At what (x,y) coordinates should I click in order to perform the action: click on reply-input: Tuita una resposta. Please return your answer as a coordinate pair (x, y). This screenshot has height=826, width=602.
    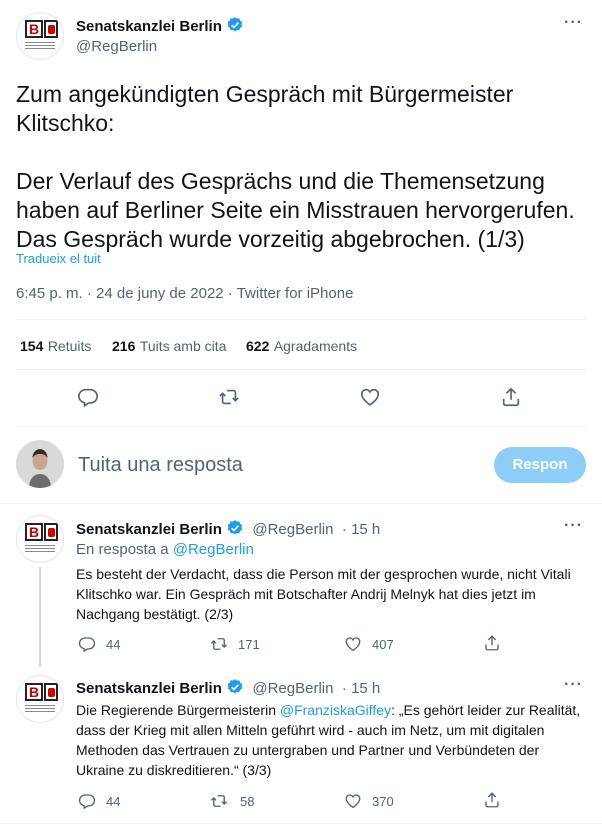
    Looking at the image, I should click on (160, 465).